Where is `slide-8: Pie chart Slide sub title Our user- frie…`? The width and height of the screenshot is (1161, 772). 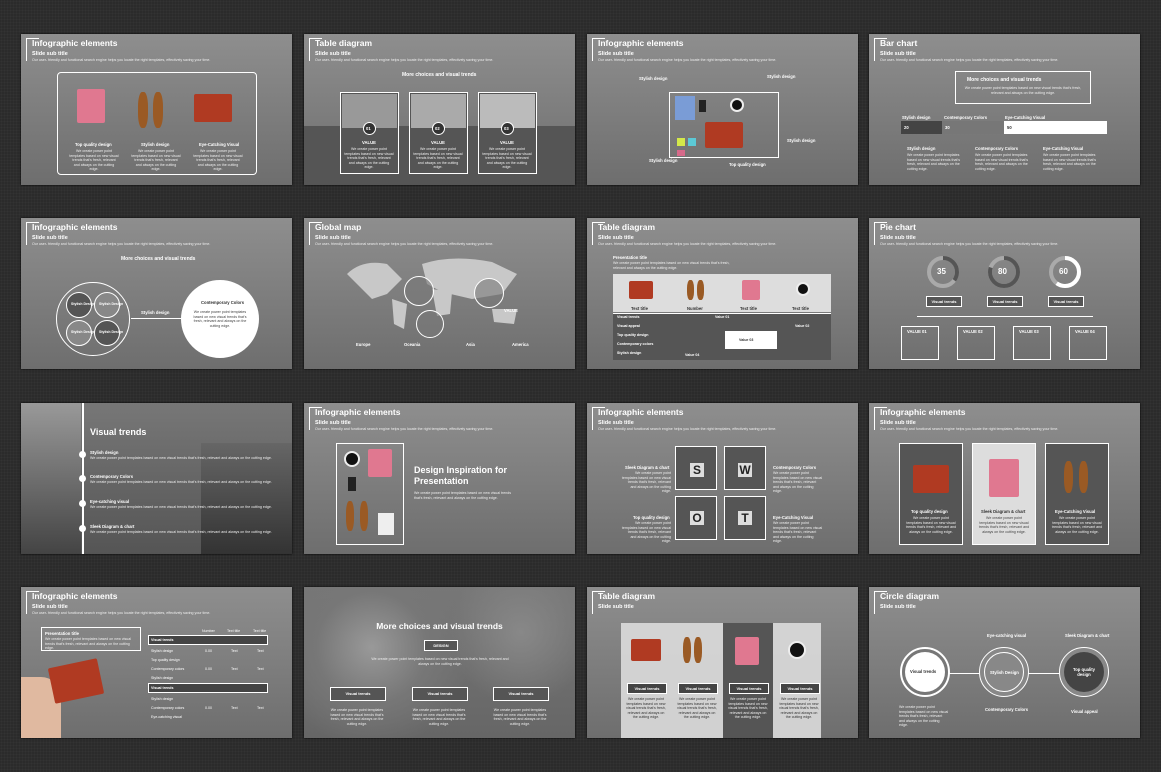 slide-8: Pie chart Slide sub title Our user- frie… is located at coordinates (1004, 293).